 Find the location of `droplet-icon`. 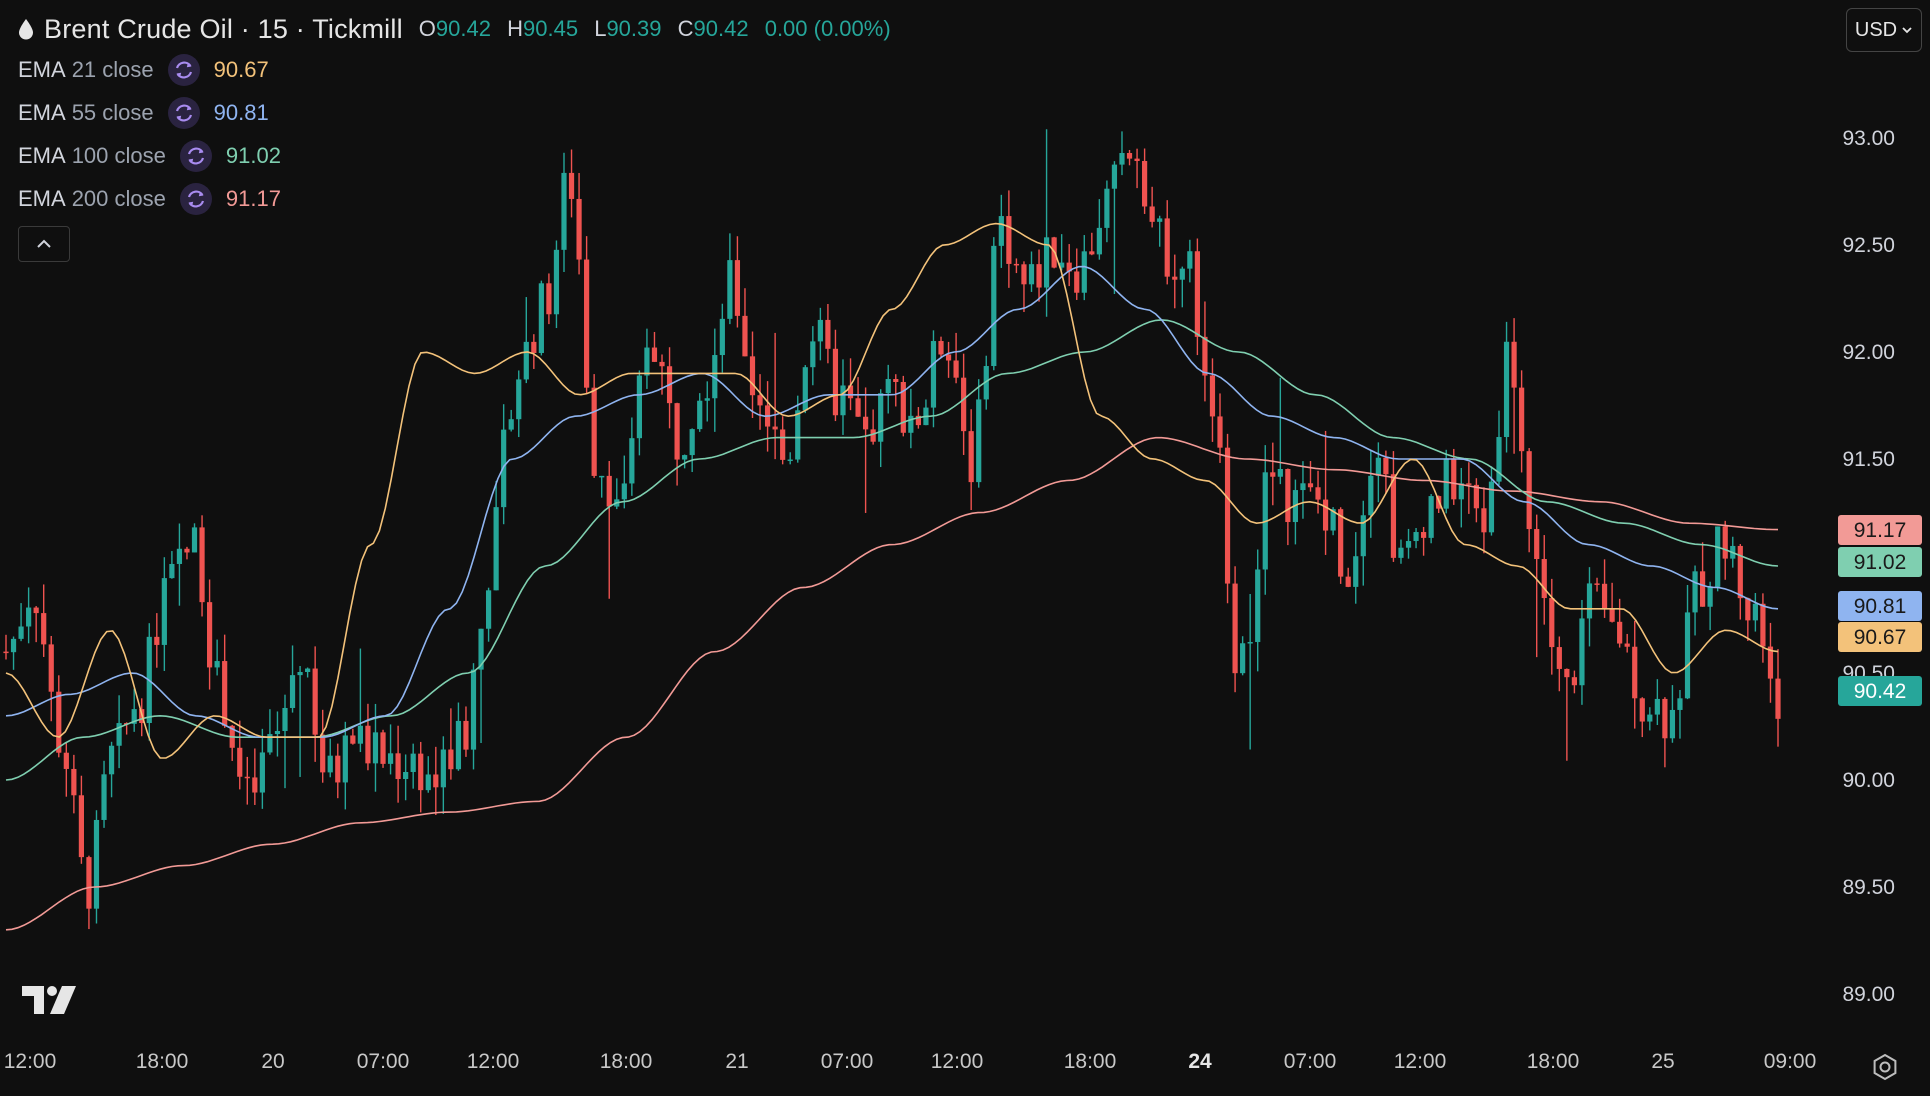

droplet-icon is located at coordinates (26, 29).